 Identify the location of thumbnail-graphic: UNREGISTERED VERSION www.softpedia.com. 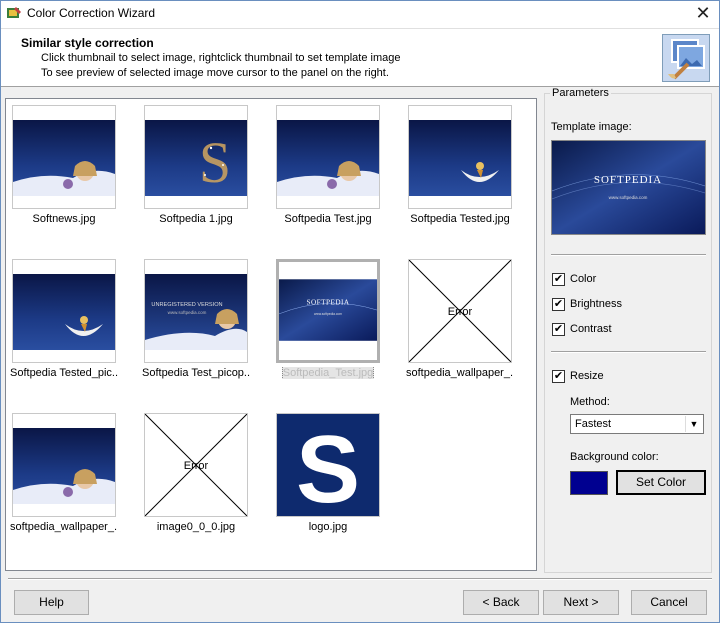
(196, 311).